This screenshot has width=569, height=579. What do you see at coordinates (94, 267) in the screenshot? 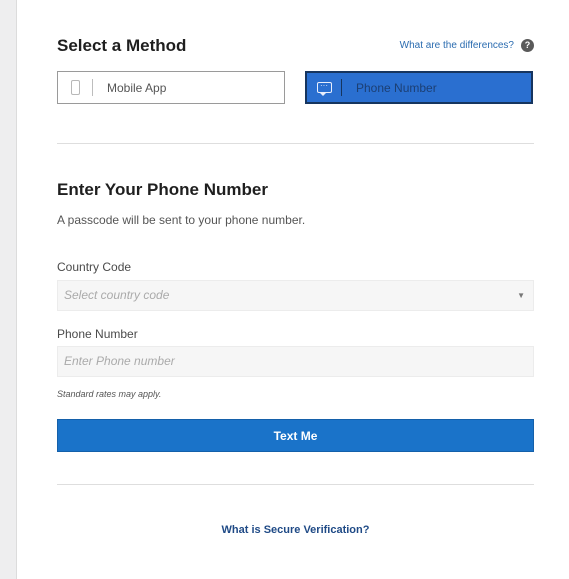
I see `country-code-label: Country Code` at bounding box center [94, 267].